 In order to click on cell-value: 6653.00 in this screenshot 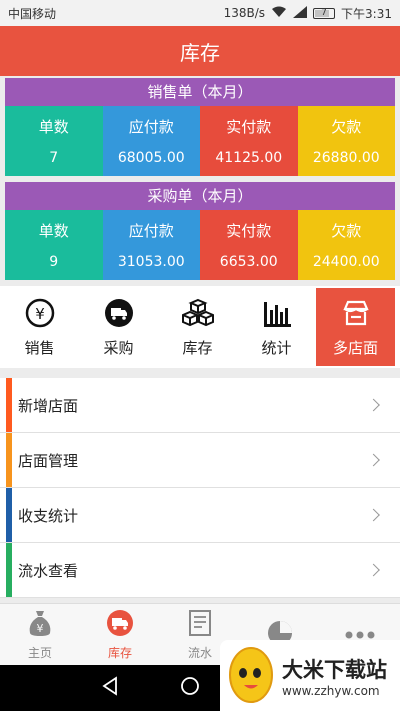, I will do `click(248, 261)`.